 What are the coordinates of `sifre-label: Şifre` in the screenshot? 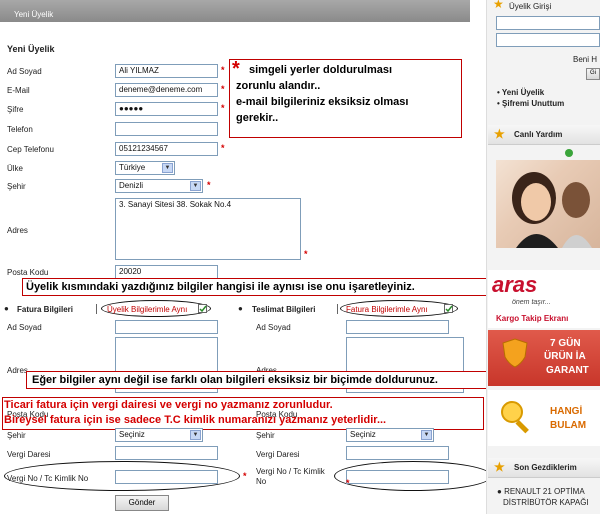 It's located at (15, 109).